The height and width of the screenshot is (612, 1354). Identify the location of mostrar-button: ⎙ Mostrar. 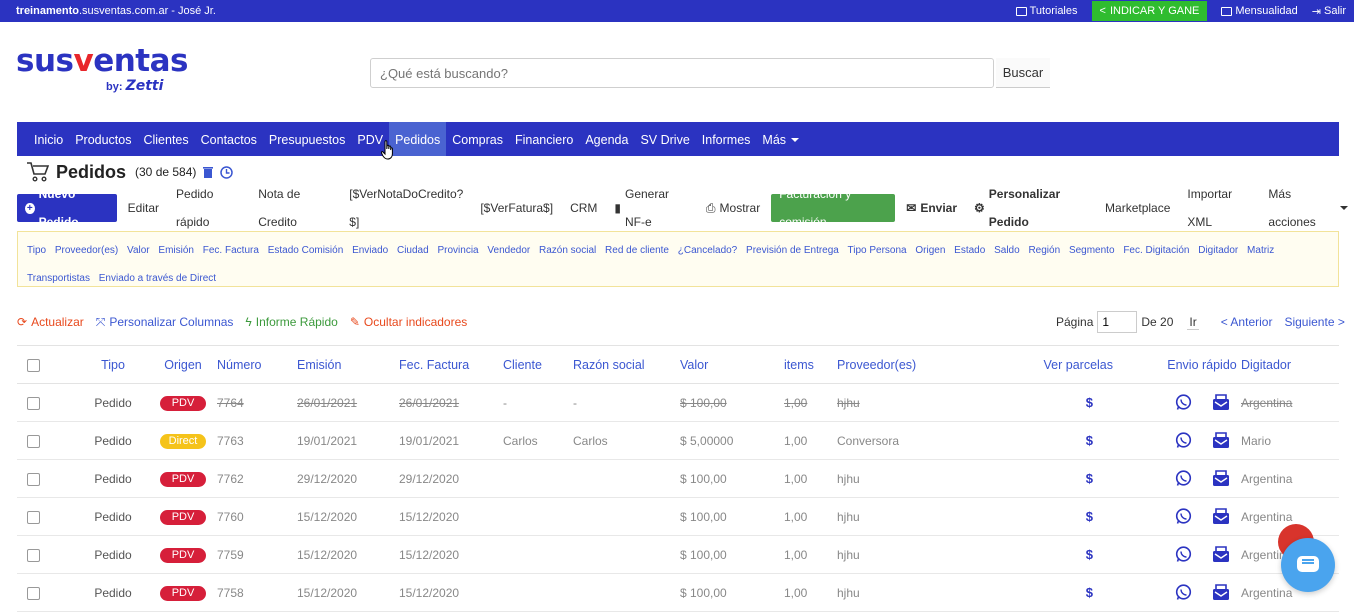
(733, 208).